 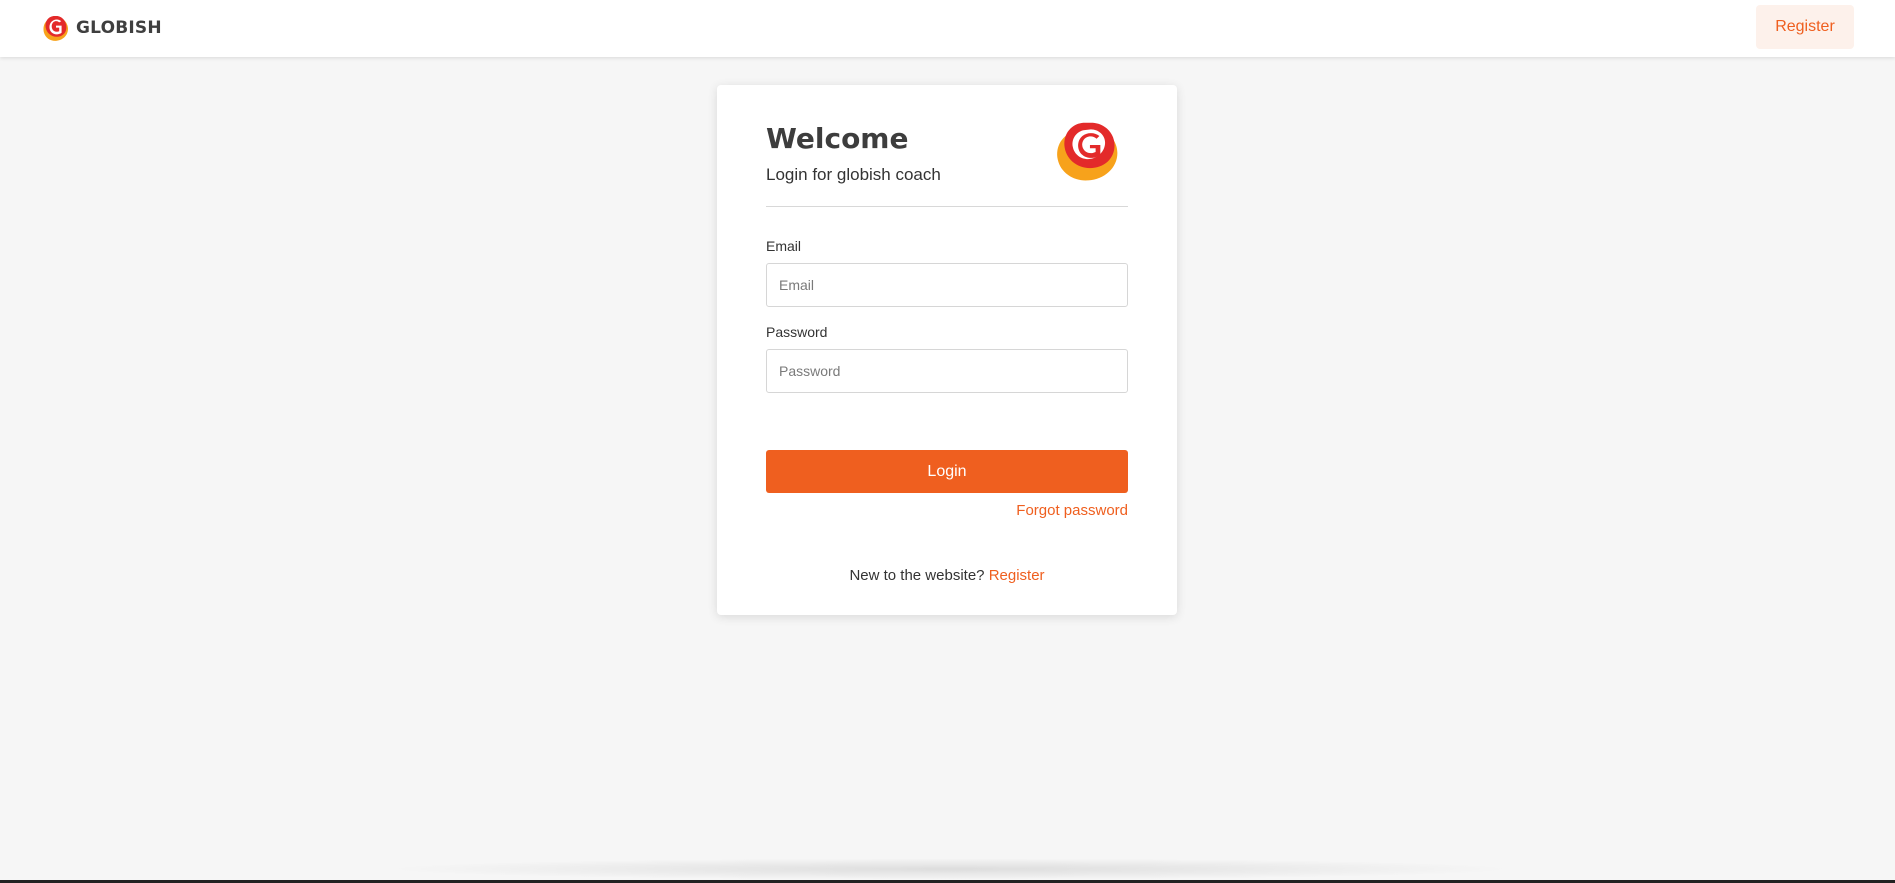 I want to click on forgot-password-link: Forgot password, so click(x=1072, y=510).